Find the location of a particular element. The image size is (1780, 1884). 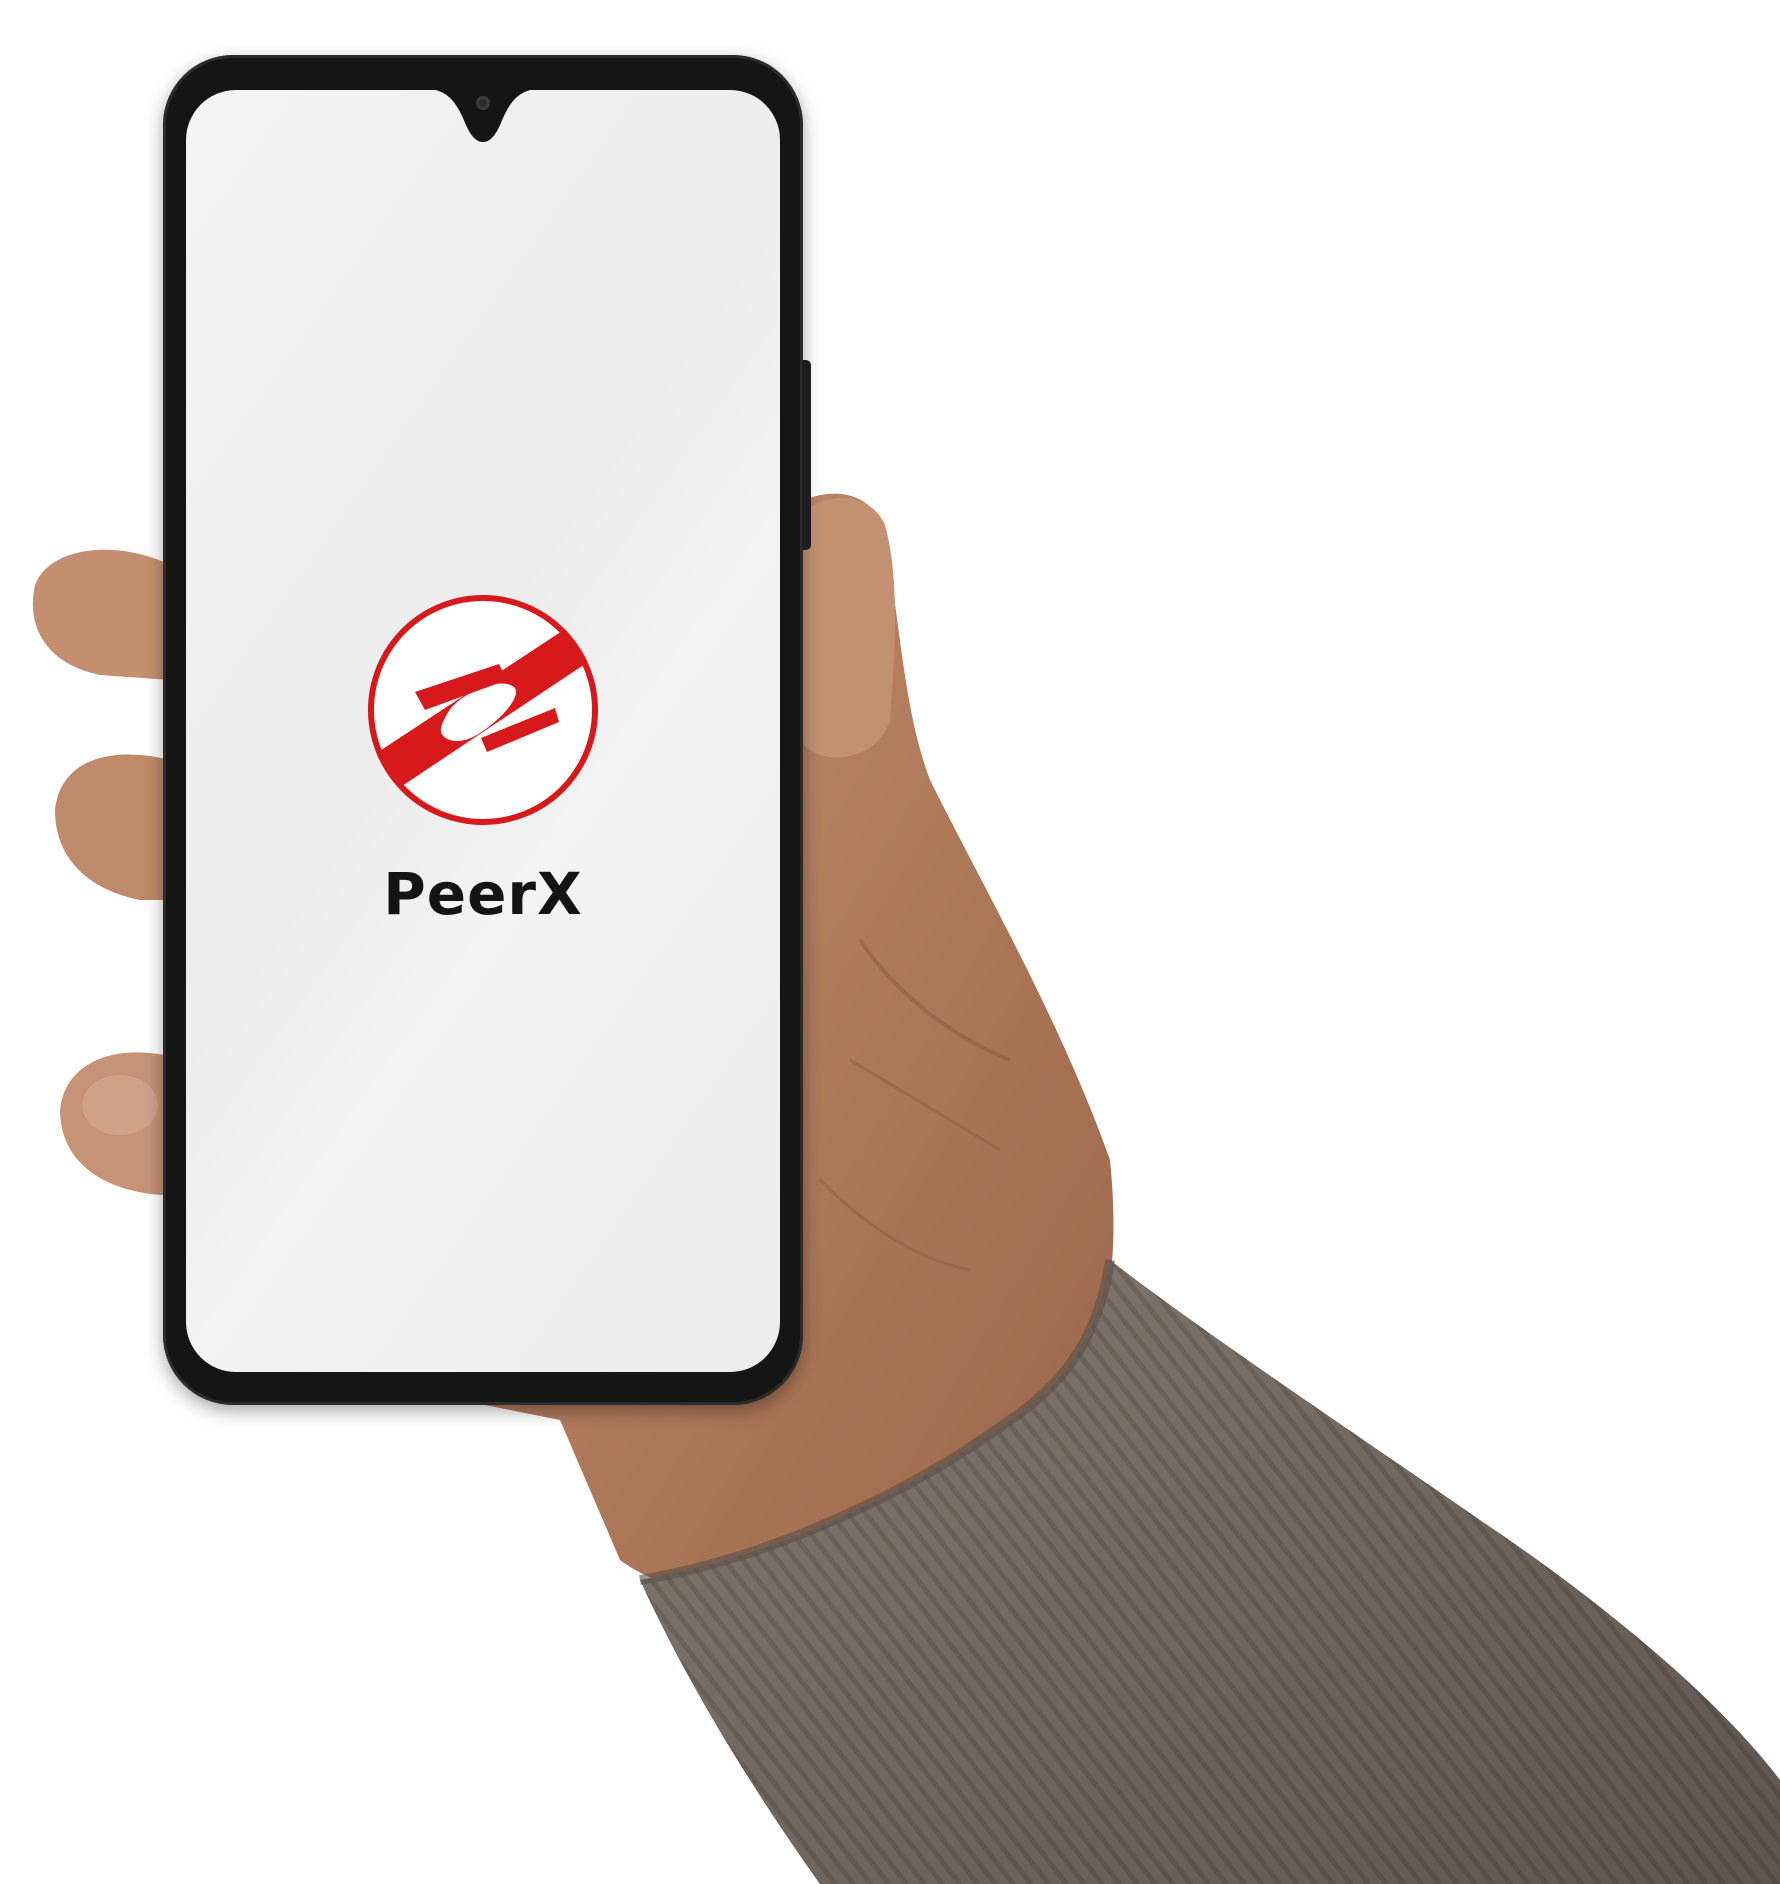

peerx-logo-icon is located at coordinates (483, 710).